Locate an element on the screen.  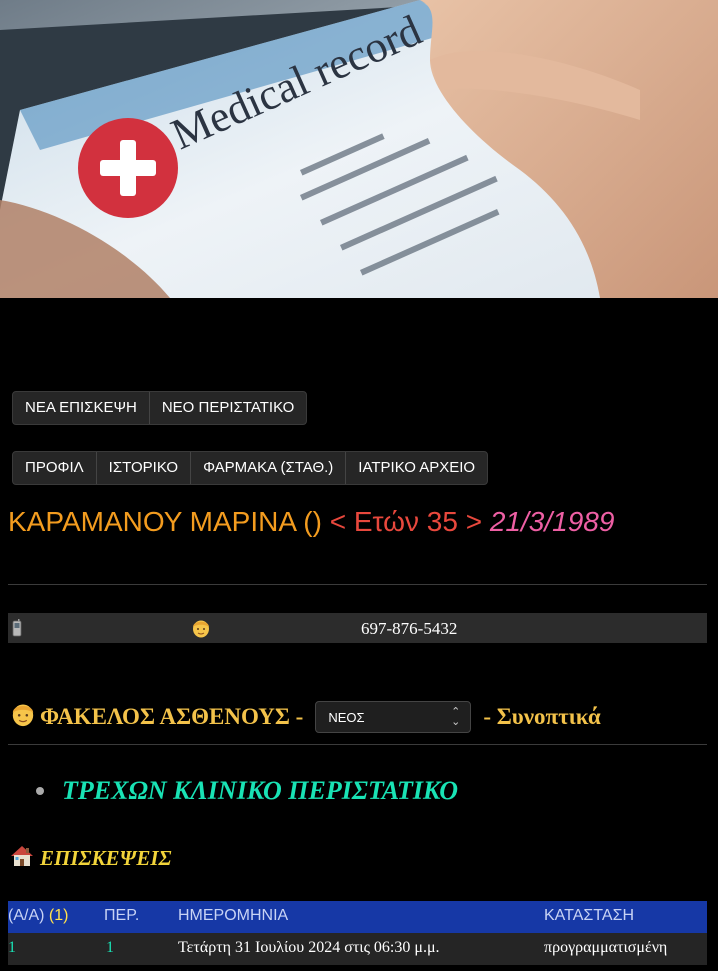
house-icon is located at coordinates (22, 858).